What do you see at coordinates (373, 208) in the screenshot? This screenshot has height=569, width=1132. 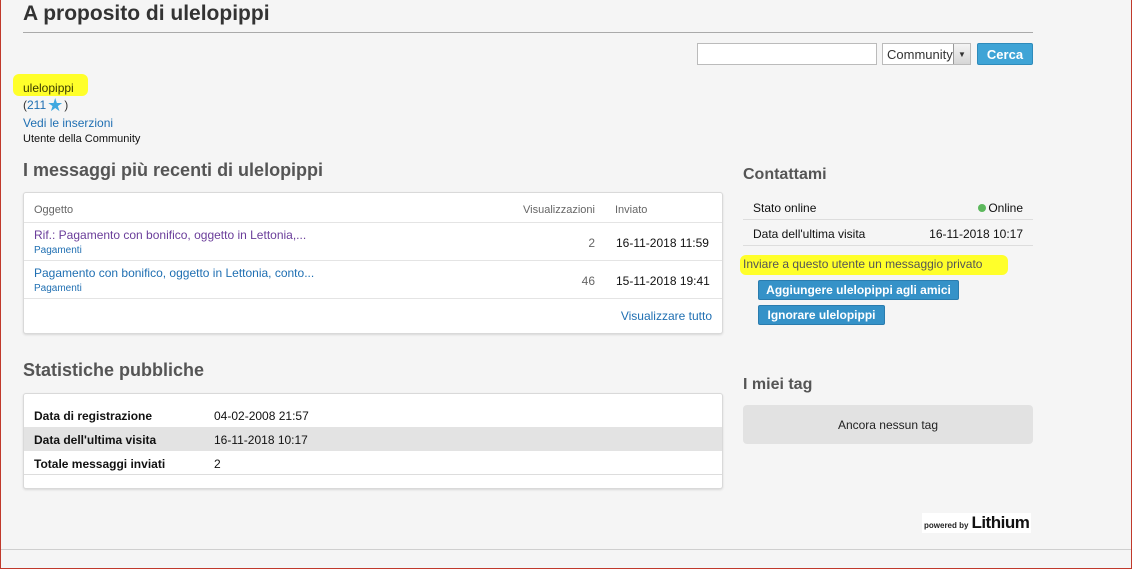 I see `messages-table-header: Oggetto Visualizzazioni Inviato` at bounding box center [373, 208].